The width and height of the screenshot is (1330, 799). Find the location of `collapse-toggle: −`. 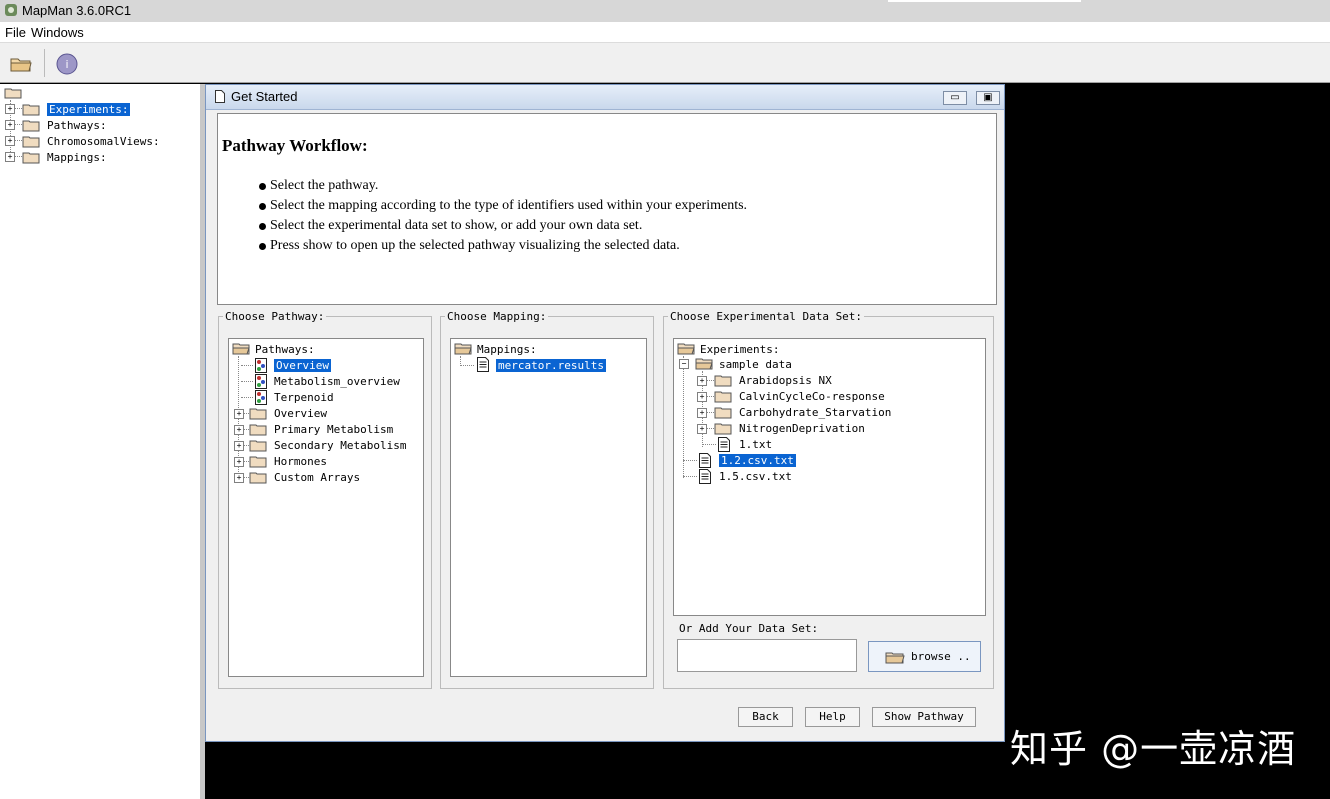

collapse-toggle: − is located at coordinates (684, 364).